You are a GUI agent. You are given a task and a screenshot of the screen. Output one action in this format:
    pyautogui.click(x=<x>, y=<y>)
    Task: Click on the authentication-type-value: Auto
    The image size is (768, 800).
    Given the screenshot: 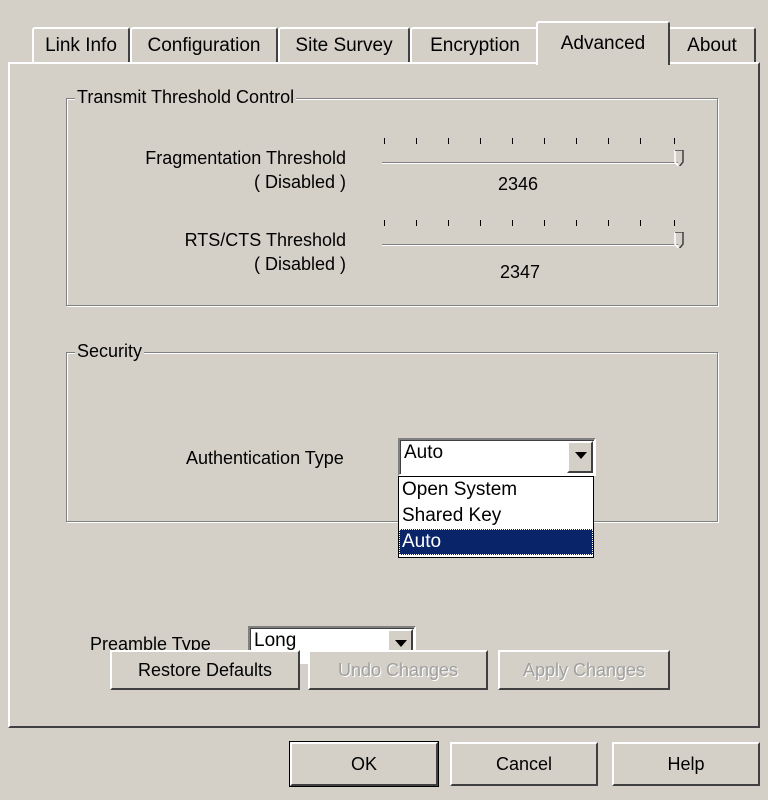 What is the action you would take?
    pyautogui.click(x=424, y=452)
    